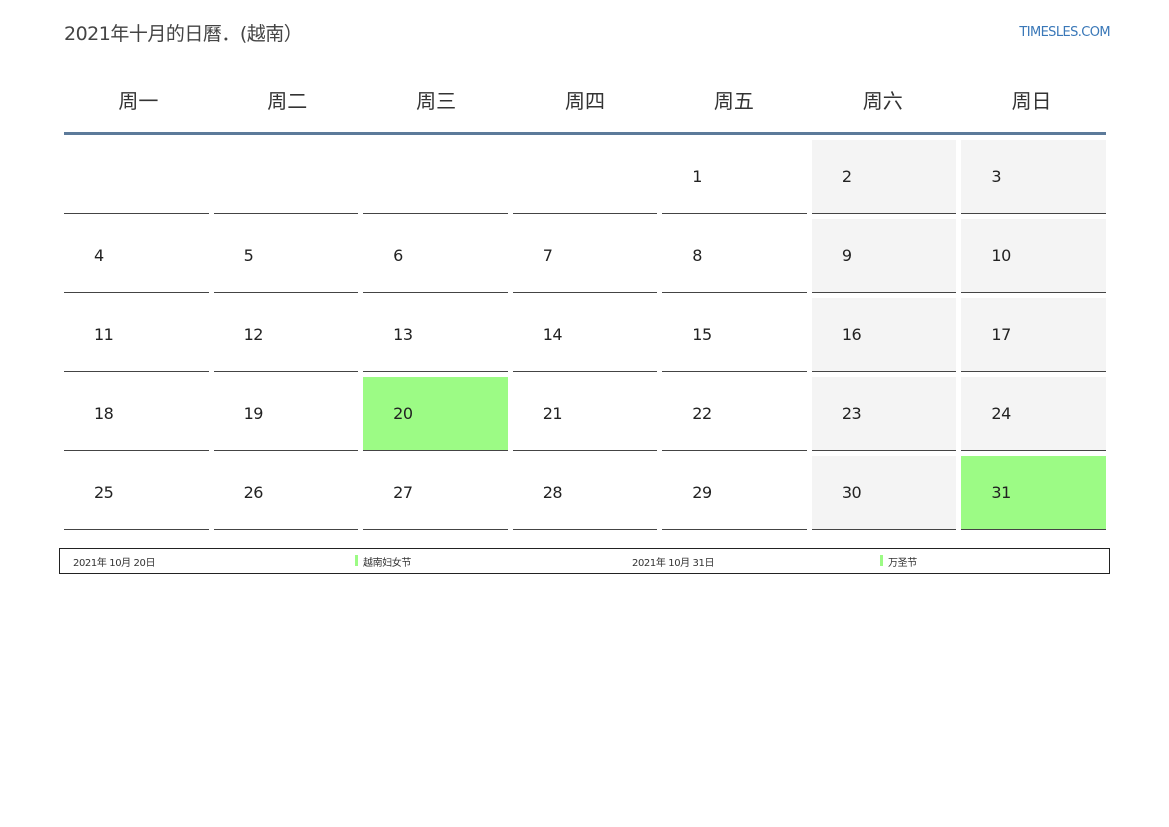  I want to click on day-number: 21, so click(552, 413).